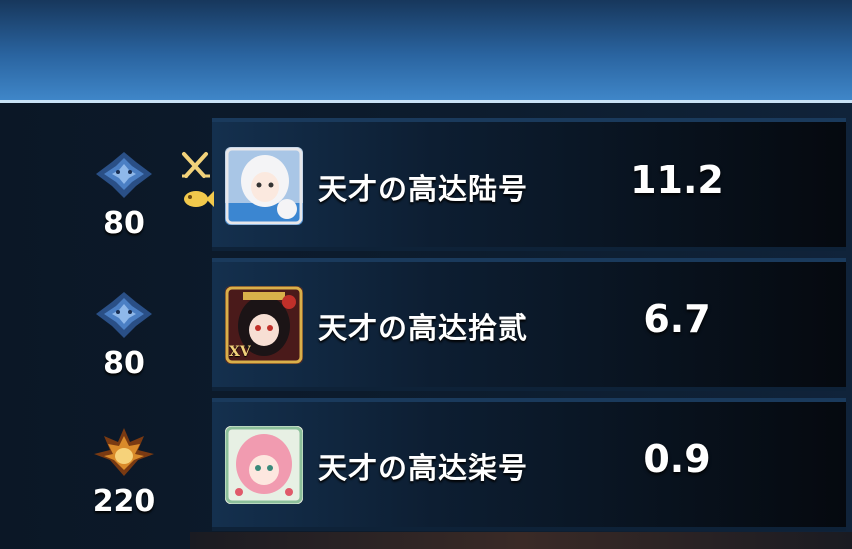  I want to click on avatar-badge: XV, so click(240, 352).